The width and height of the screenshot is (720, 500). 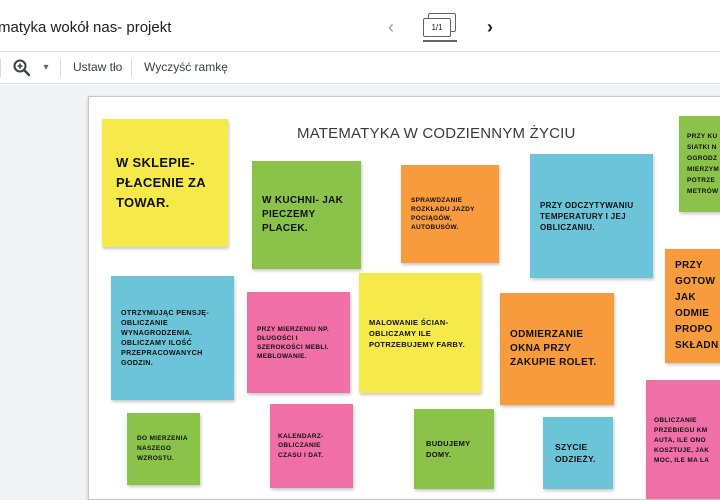 I want to click on sticky-note: W SKLEPIE- PŁACENIE ZA TOWAR., so click(x=165, y=183).